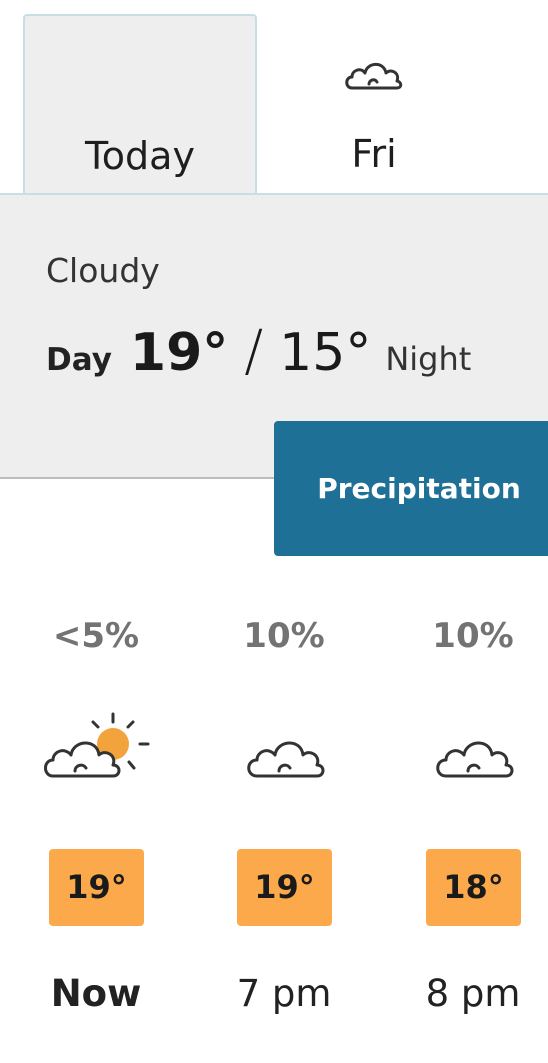 Image resolution: width=548 pixels, height=1063 pixels. I want to click on night-label: Night, so click(428, 359).